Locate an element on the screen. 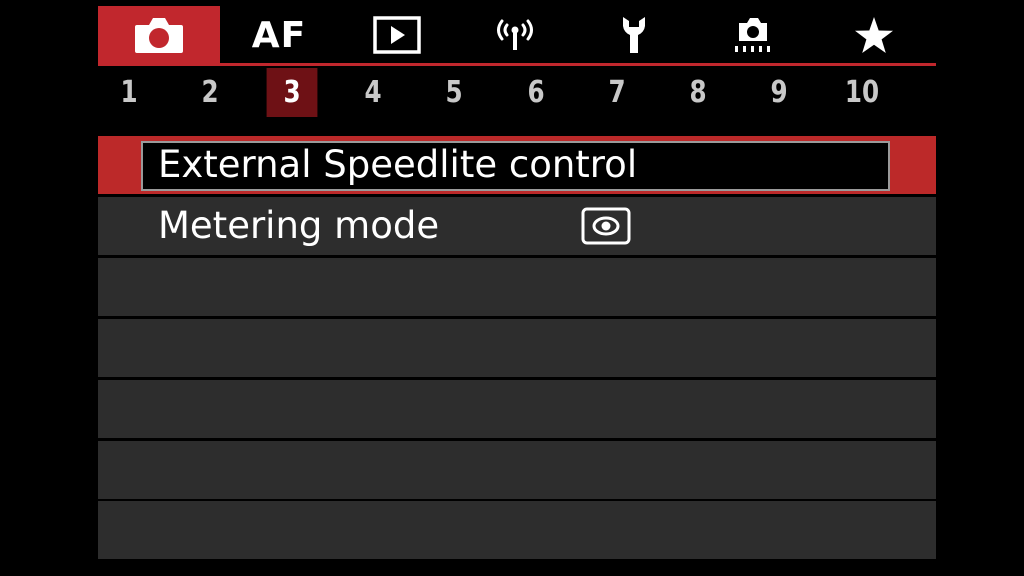  playback-icon is located at coordinates (397, 35).